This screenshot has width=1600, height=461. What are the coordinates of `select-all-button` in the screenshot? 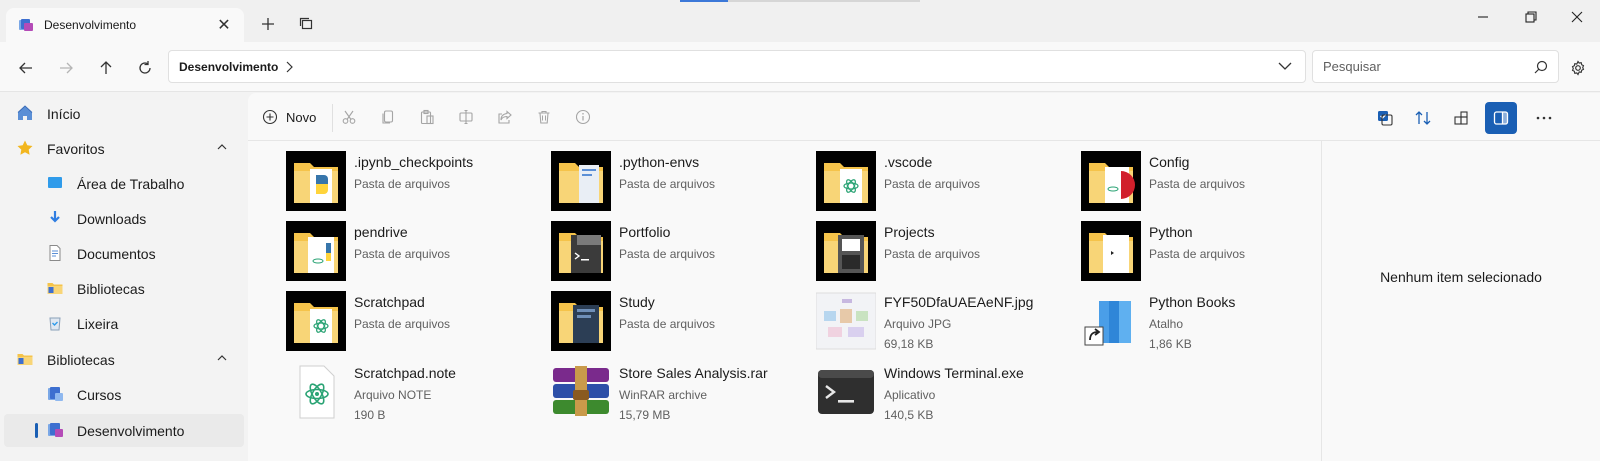 It's located at (1385, 118).